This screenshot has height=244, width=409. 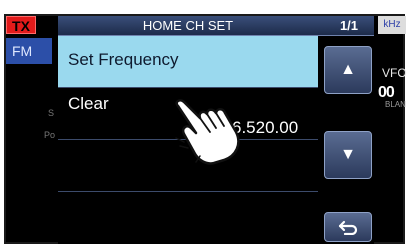 What do you see at coordinates (29, 51) in the screenshot?
I see `mode-badge: FM` at bounding box center [29, 51].